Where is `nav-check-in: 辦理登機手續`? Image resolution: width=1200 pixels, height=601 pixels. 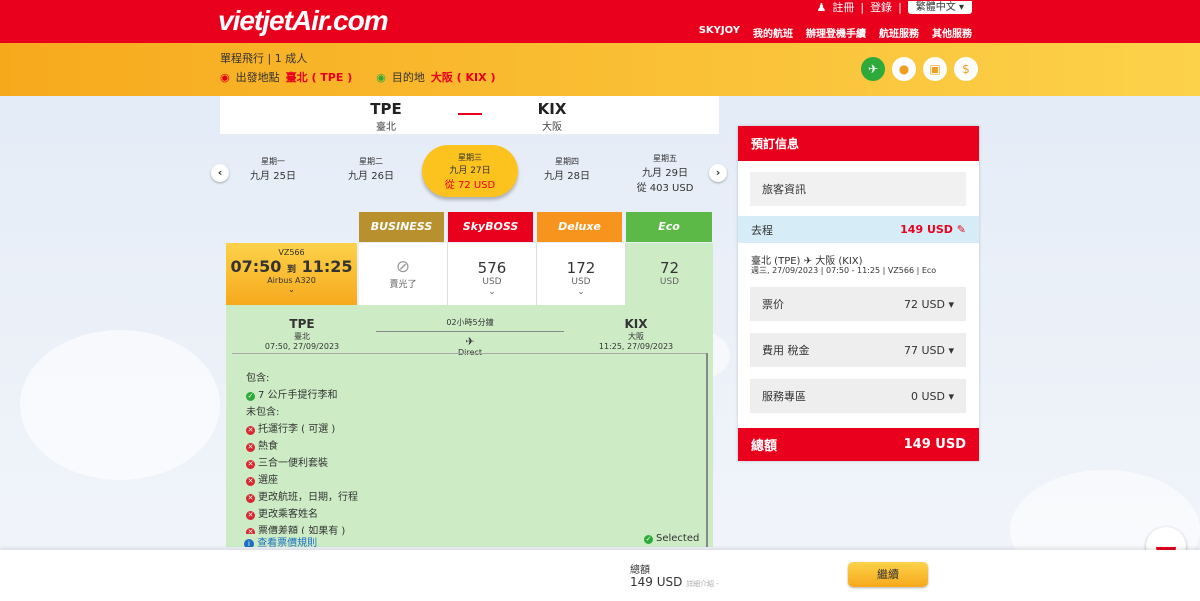 nav-check-in: 辦理登機手續 is located at coordinates (836, 32).